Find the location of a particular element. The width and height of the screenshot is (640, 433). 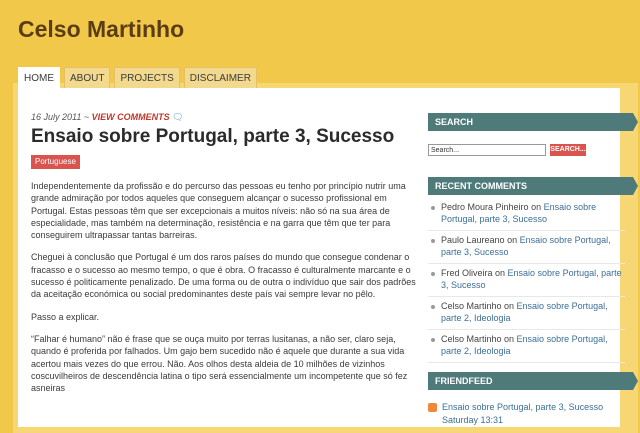

paragraph: Passo a explicar. is located at coordinates (65, 316).